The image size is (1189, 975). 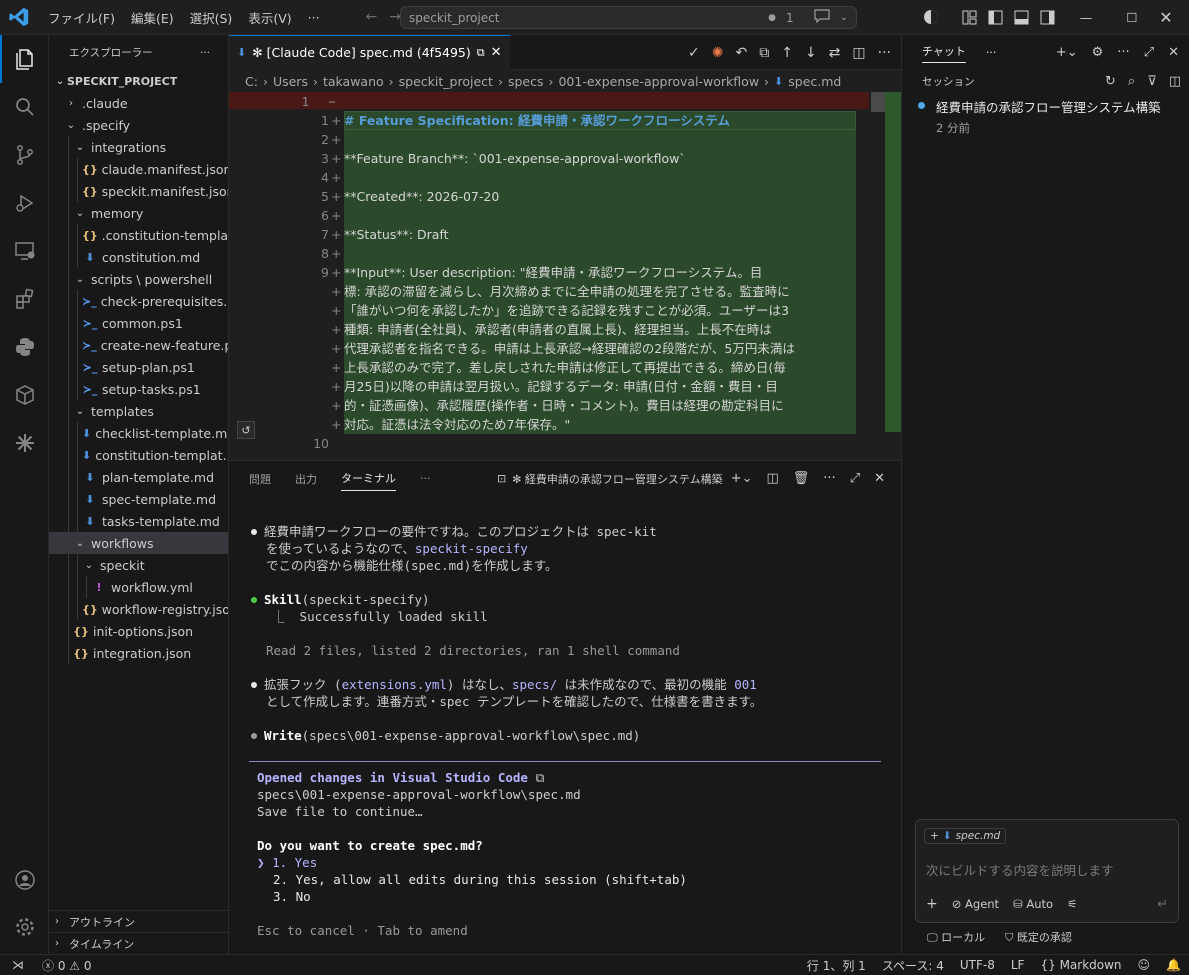 I want to click on close-chat-icon: ✕, so click(x=1173, y=52).